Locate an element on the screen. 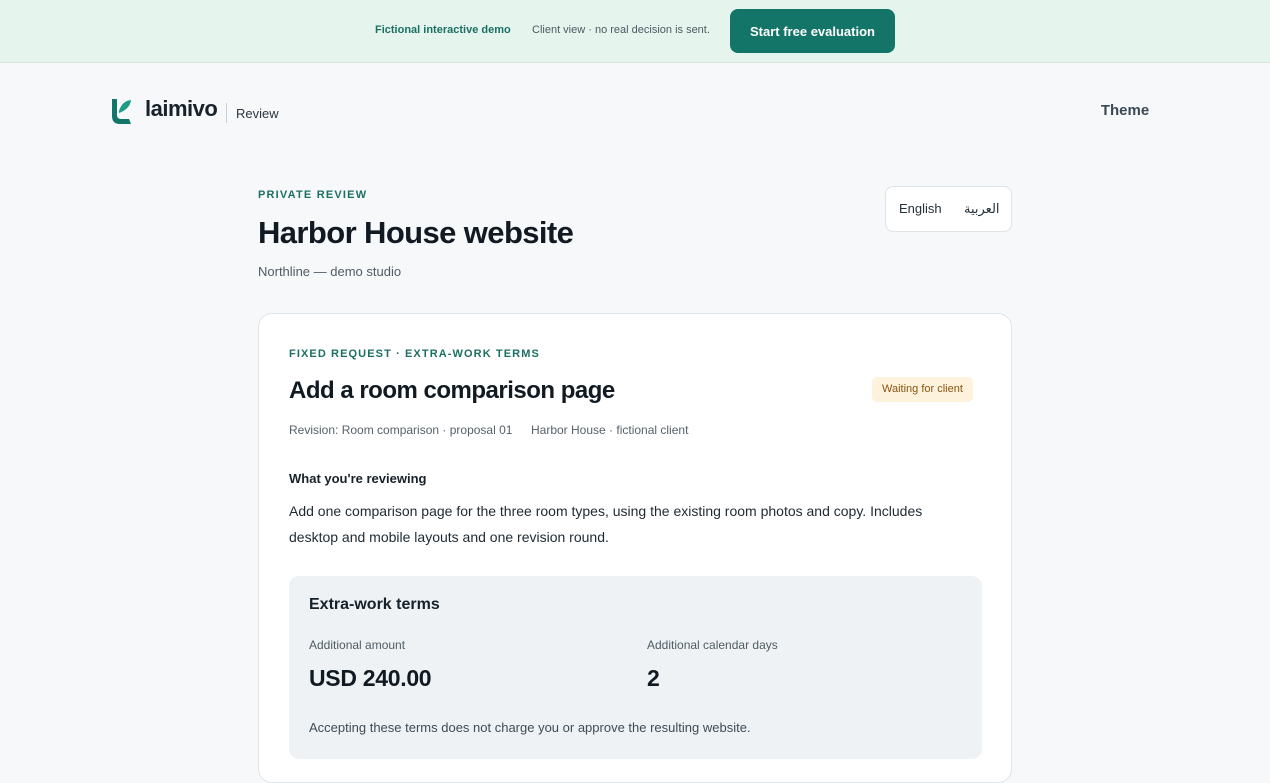 This screenshot has width=1270, height=783. brand-divider is located at coordinates (226, 113).